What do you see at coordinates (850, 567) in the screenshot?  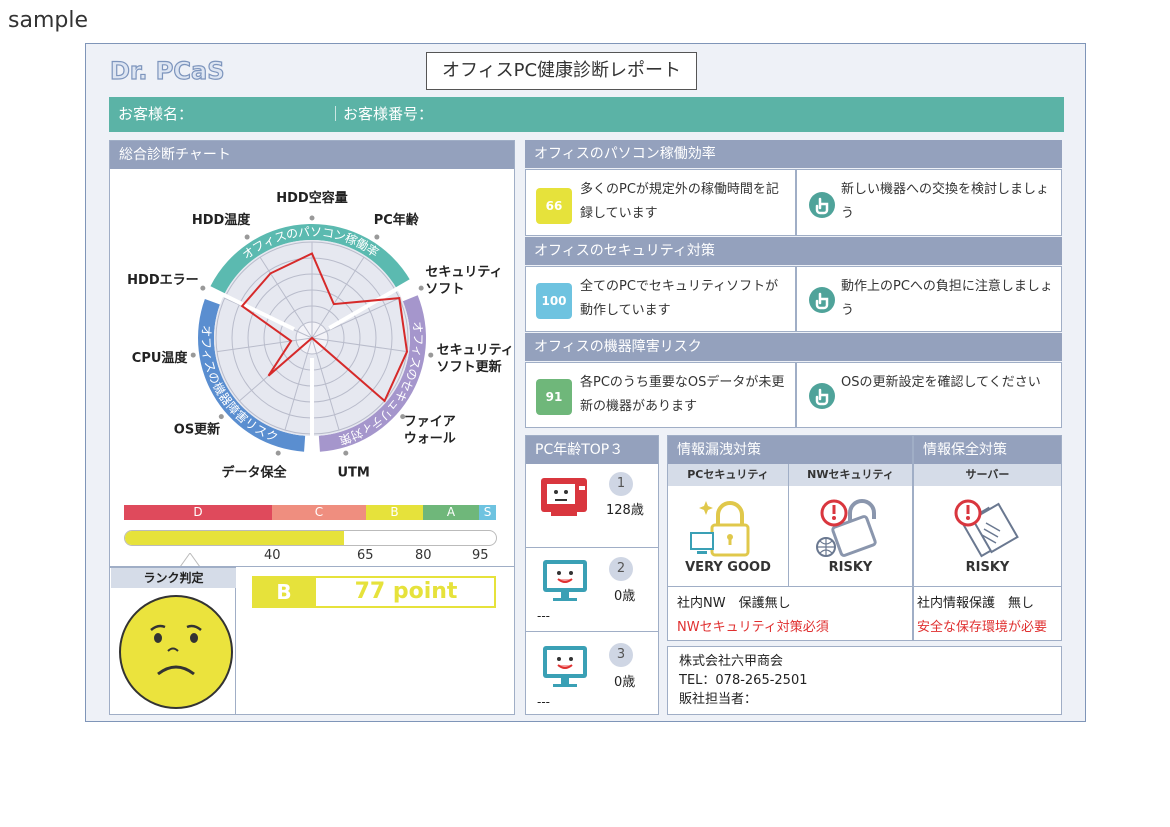 I see `nw-status: RISKY` at bounding box center [850, 567].